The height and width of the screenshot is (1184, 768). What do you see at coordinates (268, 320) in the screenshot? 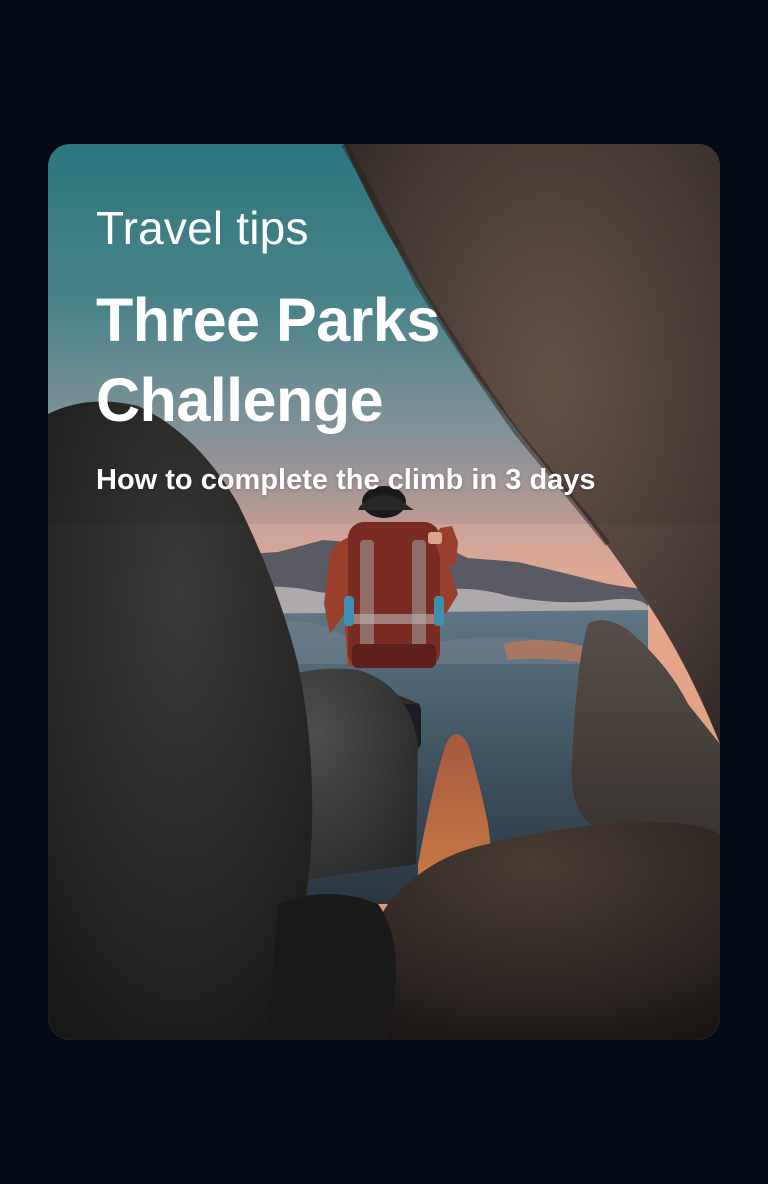
I see `card-title-line-1: Three Parks` at bounding box center [268, 320].